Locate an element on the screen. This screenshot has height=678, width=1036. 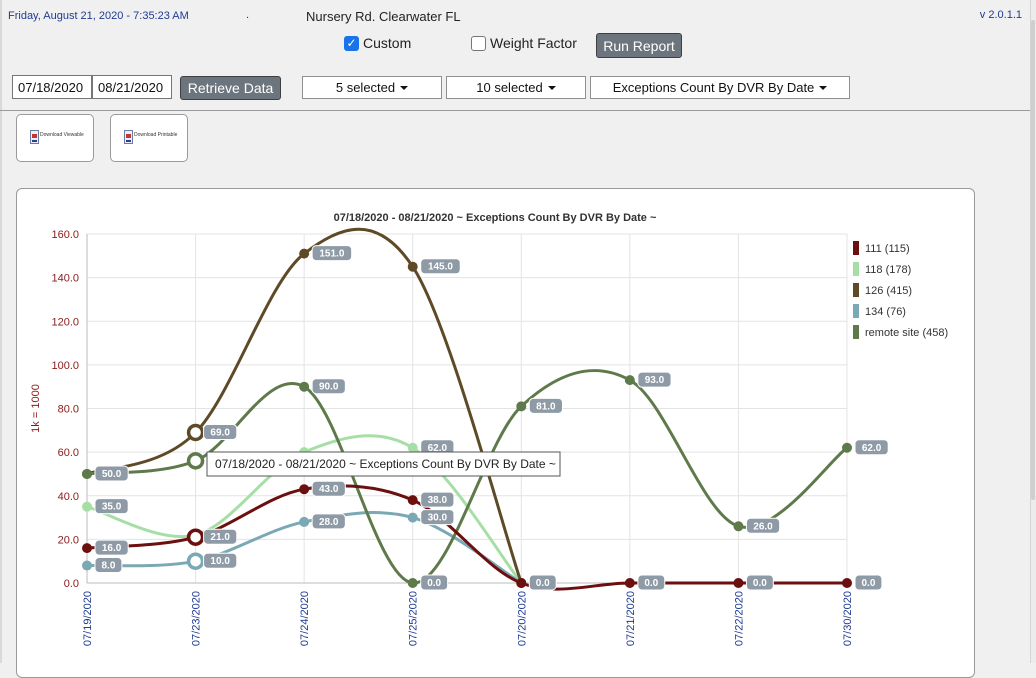
weight-factor-option: Weight Factor is located at coordinates (524, 43).